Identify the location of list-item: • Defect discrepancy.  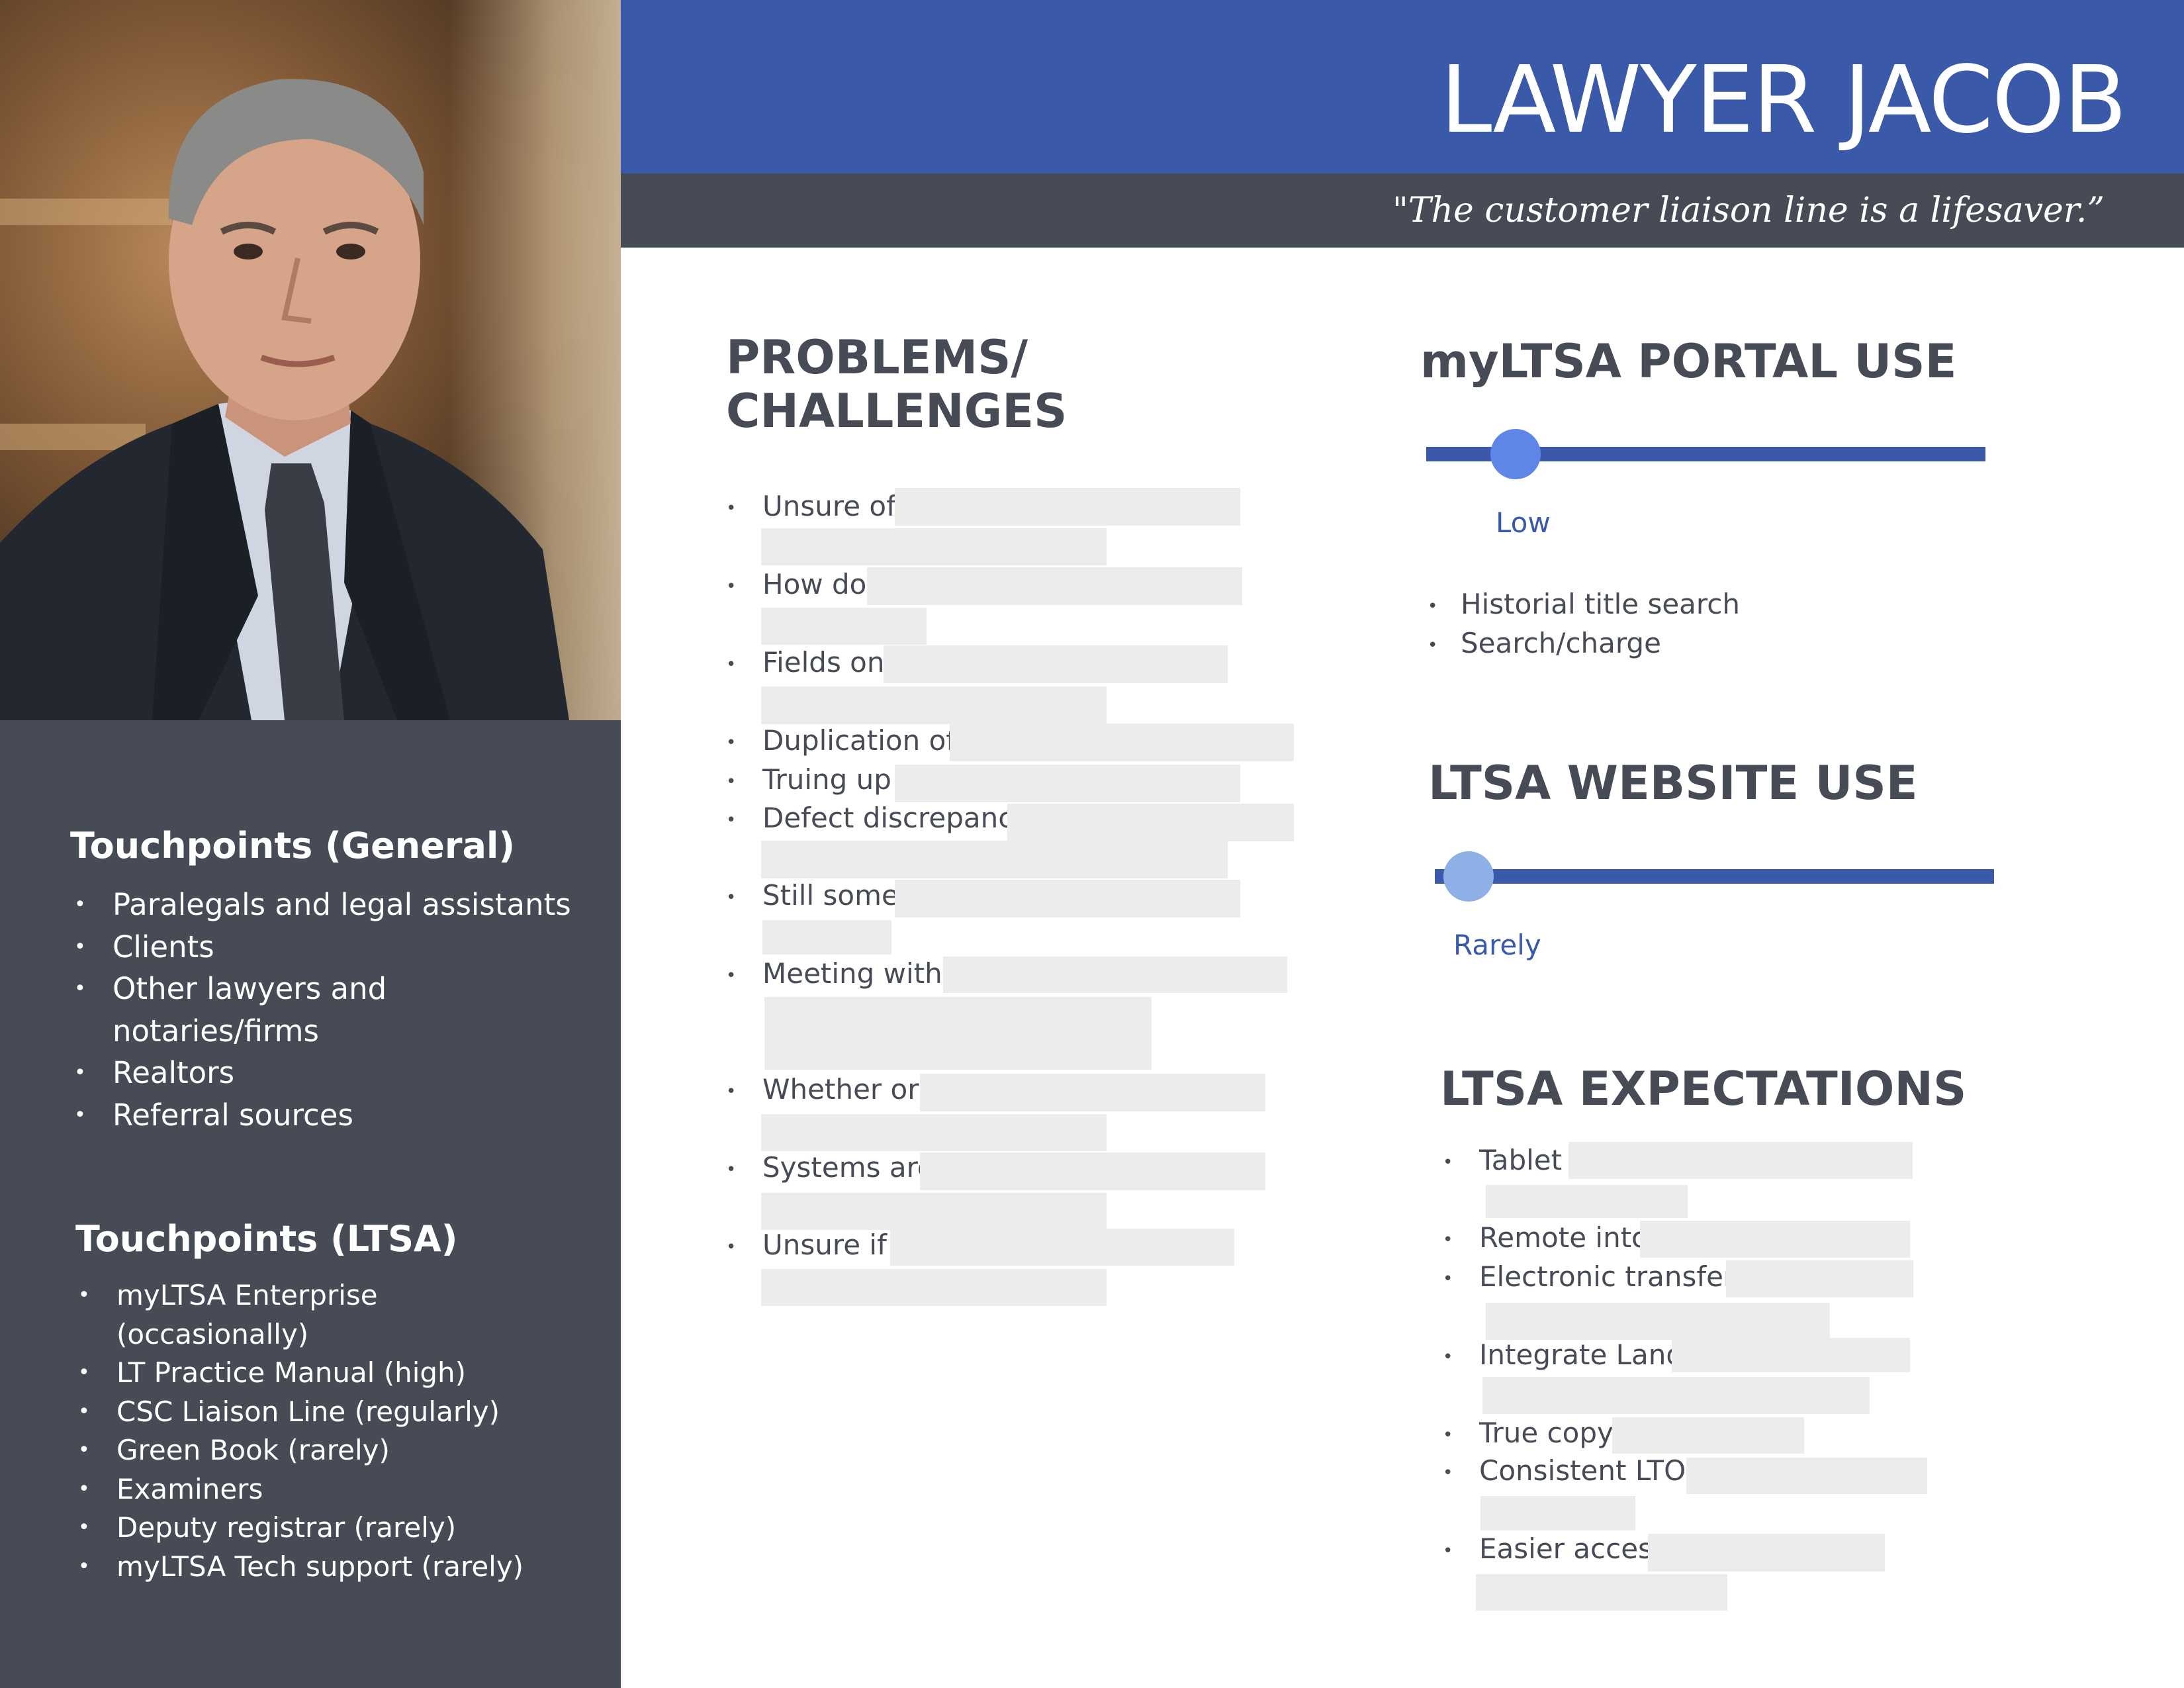
(878, 818).